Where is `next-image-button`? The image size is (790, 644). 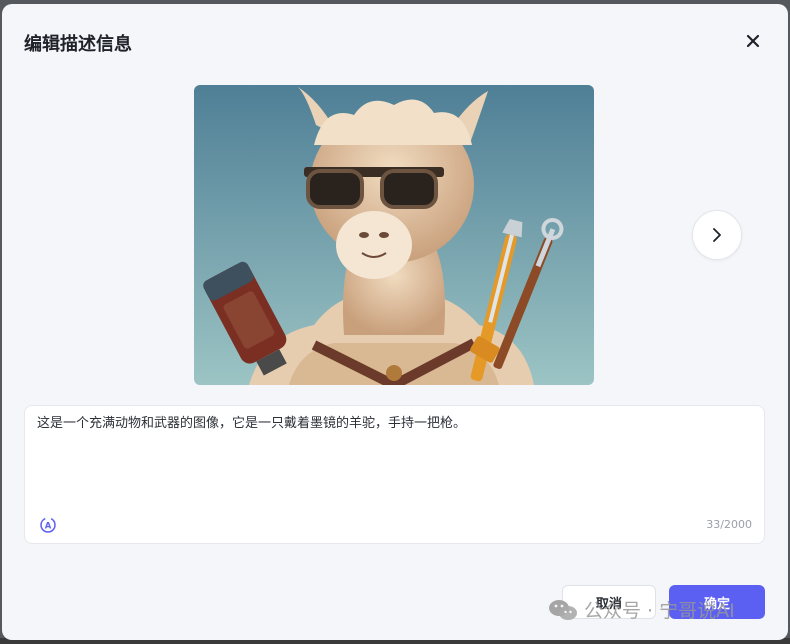 next-image-button is located at coordinates (717, 235).